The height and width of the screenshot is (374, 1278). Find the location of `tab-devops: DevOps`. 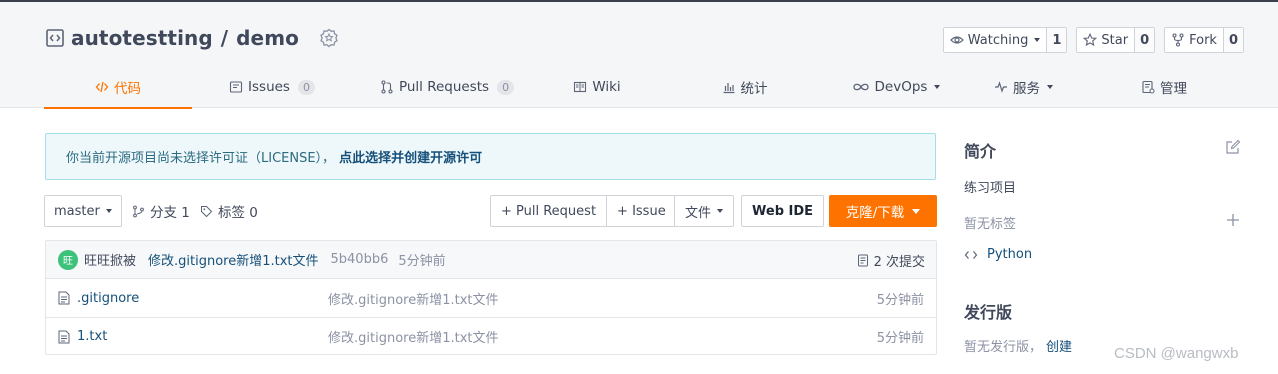

tab-devops: DevOps is located at coordinates (896, 87).